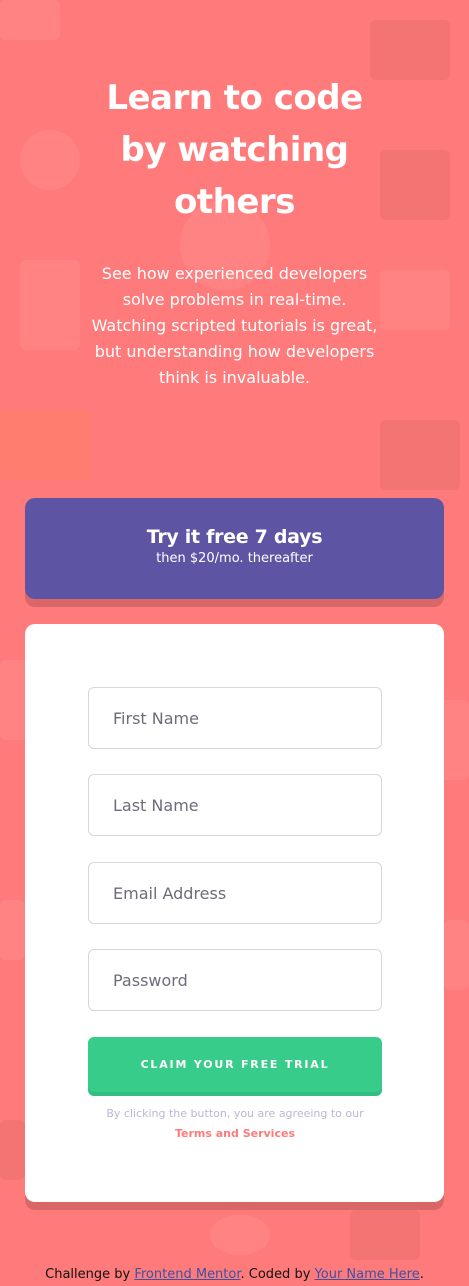 The image size is (469, 1286). What do you see at coordinates (235, 1064) in the screenshot?
I see `claim-trial-button: CLAIM YOUR FREE TRIAL` at bounding box center [235, 1064].